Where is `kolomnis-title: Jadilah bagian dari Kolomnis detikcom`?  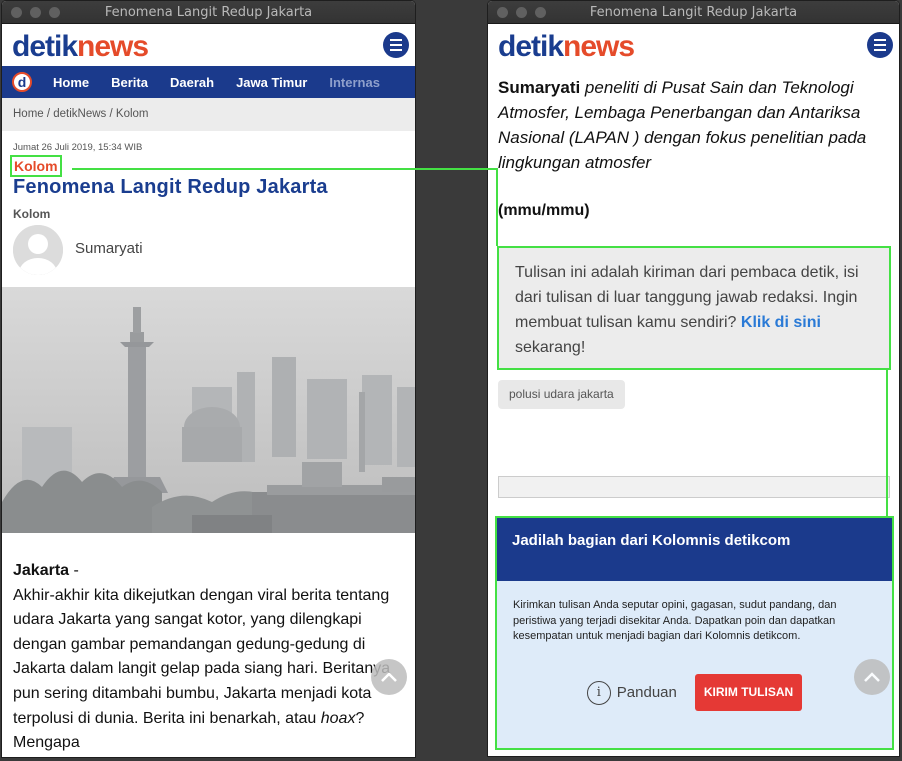 kolomnis-title: Jadilah bagian dari Kolomnis detikcom is located at coordinates (694, 549).